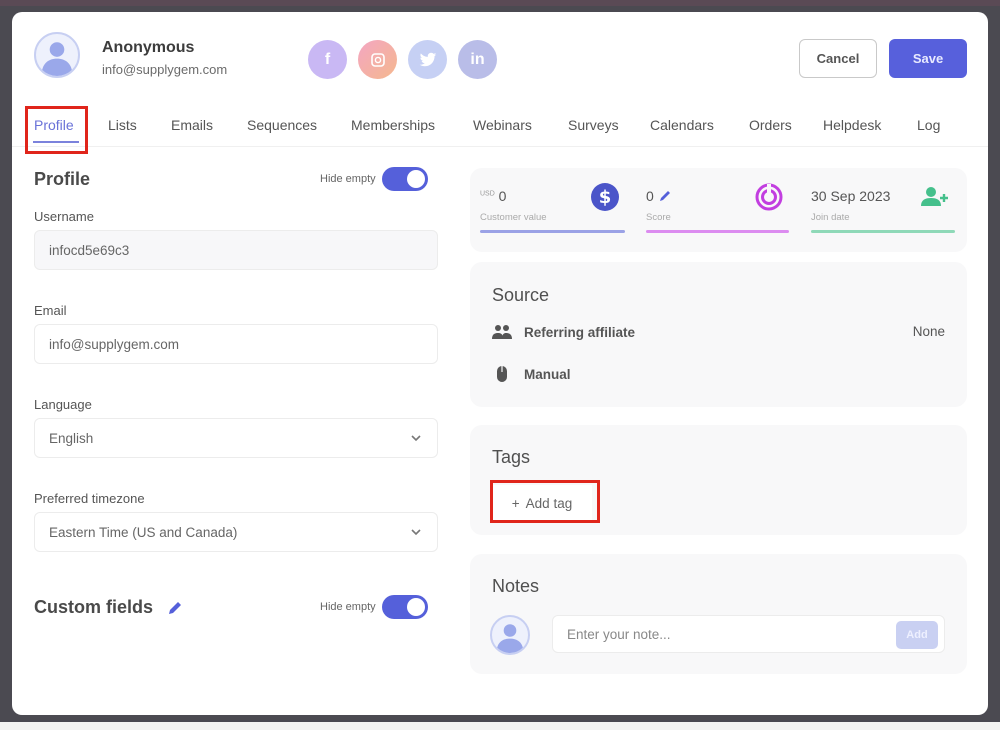 This screenshot has height=730, width=1000. Describe the element at coordinates (545, 501) in the screenshot. I see `highlight-box-add-tag` at that location.